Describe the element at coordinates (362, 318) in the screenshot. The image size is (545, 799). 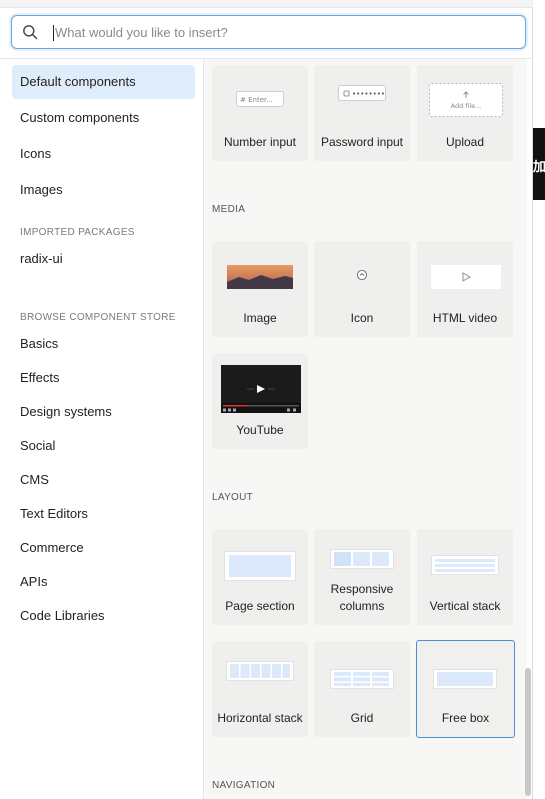
I see `card-label: Icon` at that location.